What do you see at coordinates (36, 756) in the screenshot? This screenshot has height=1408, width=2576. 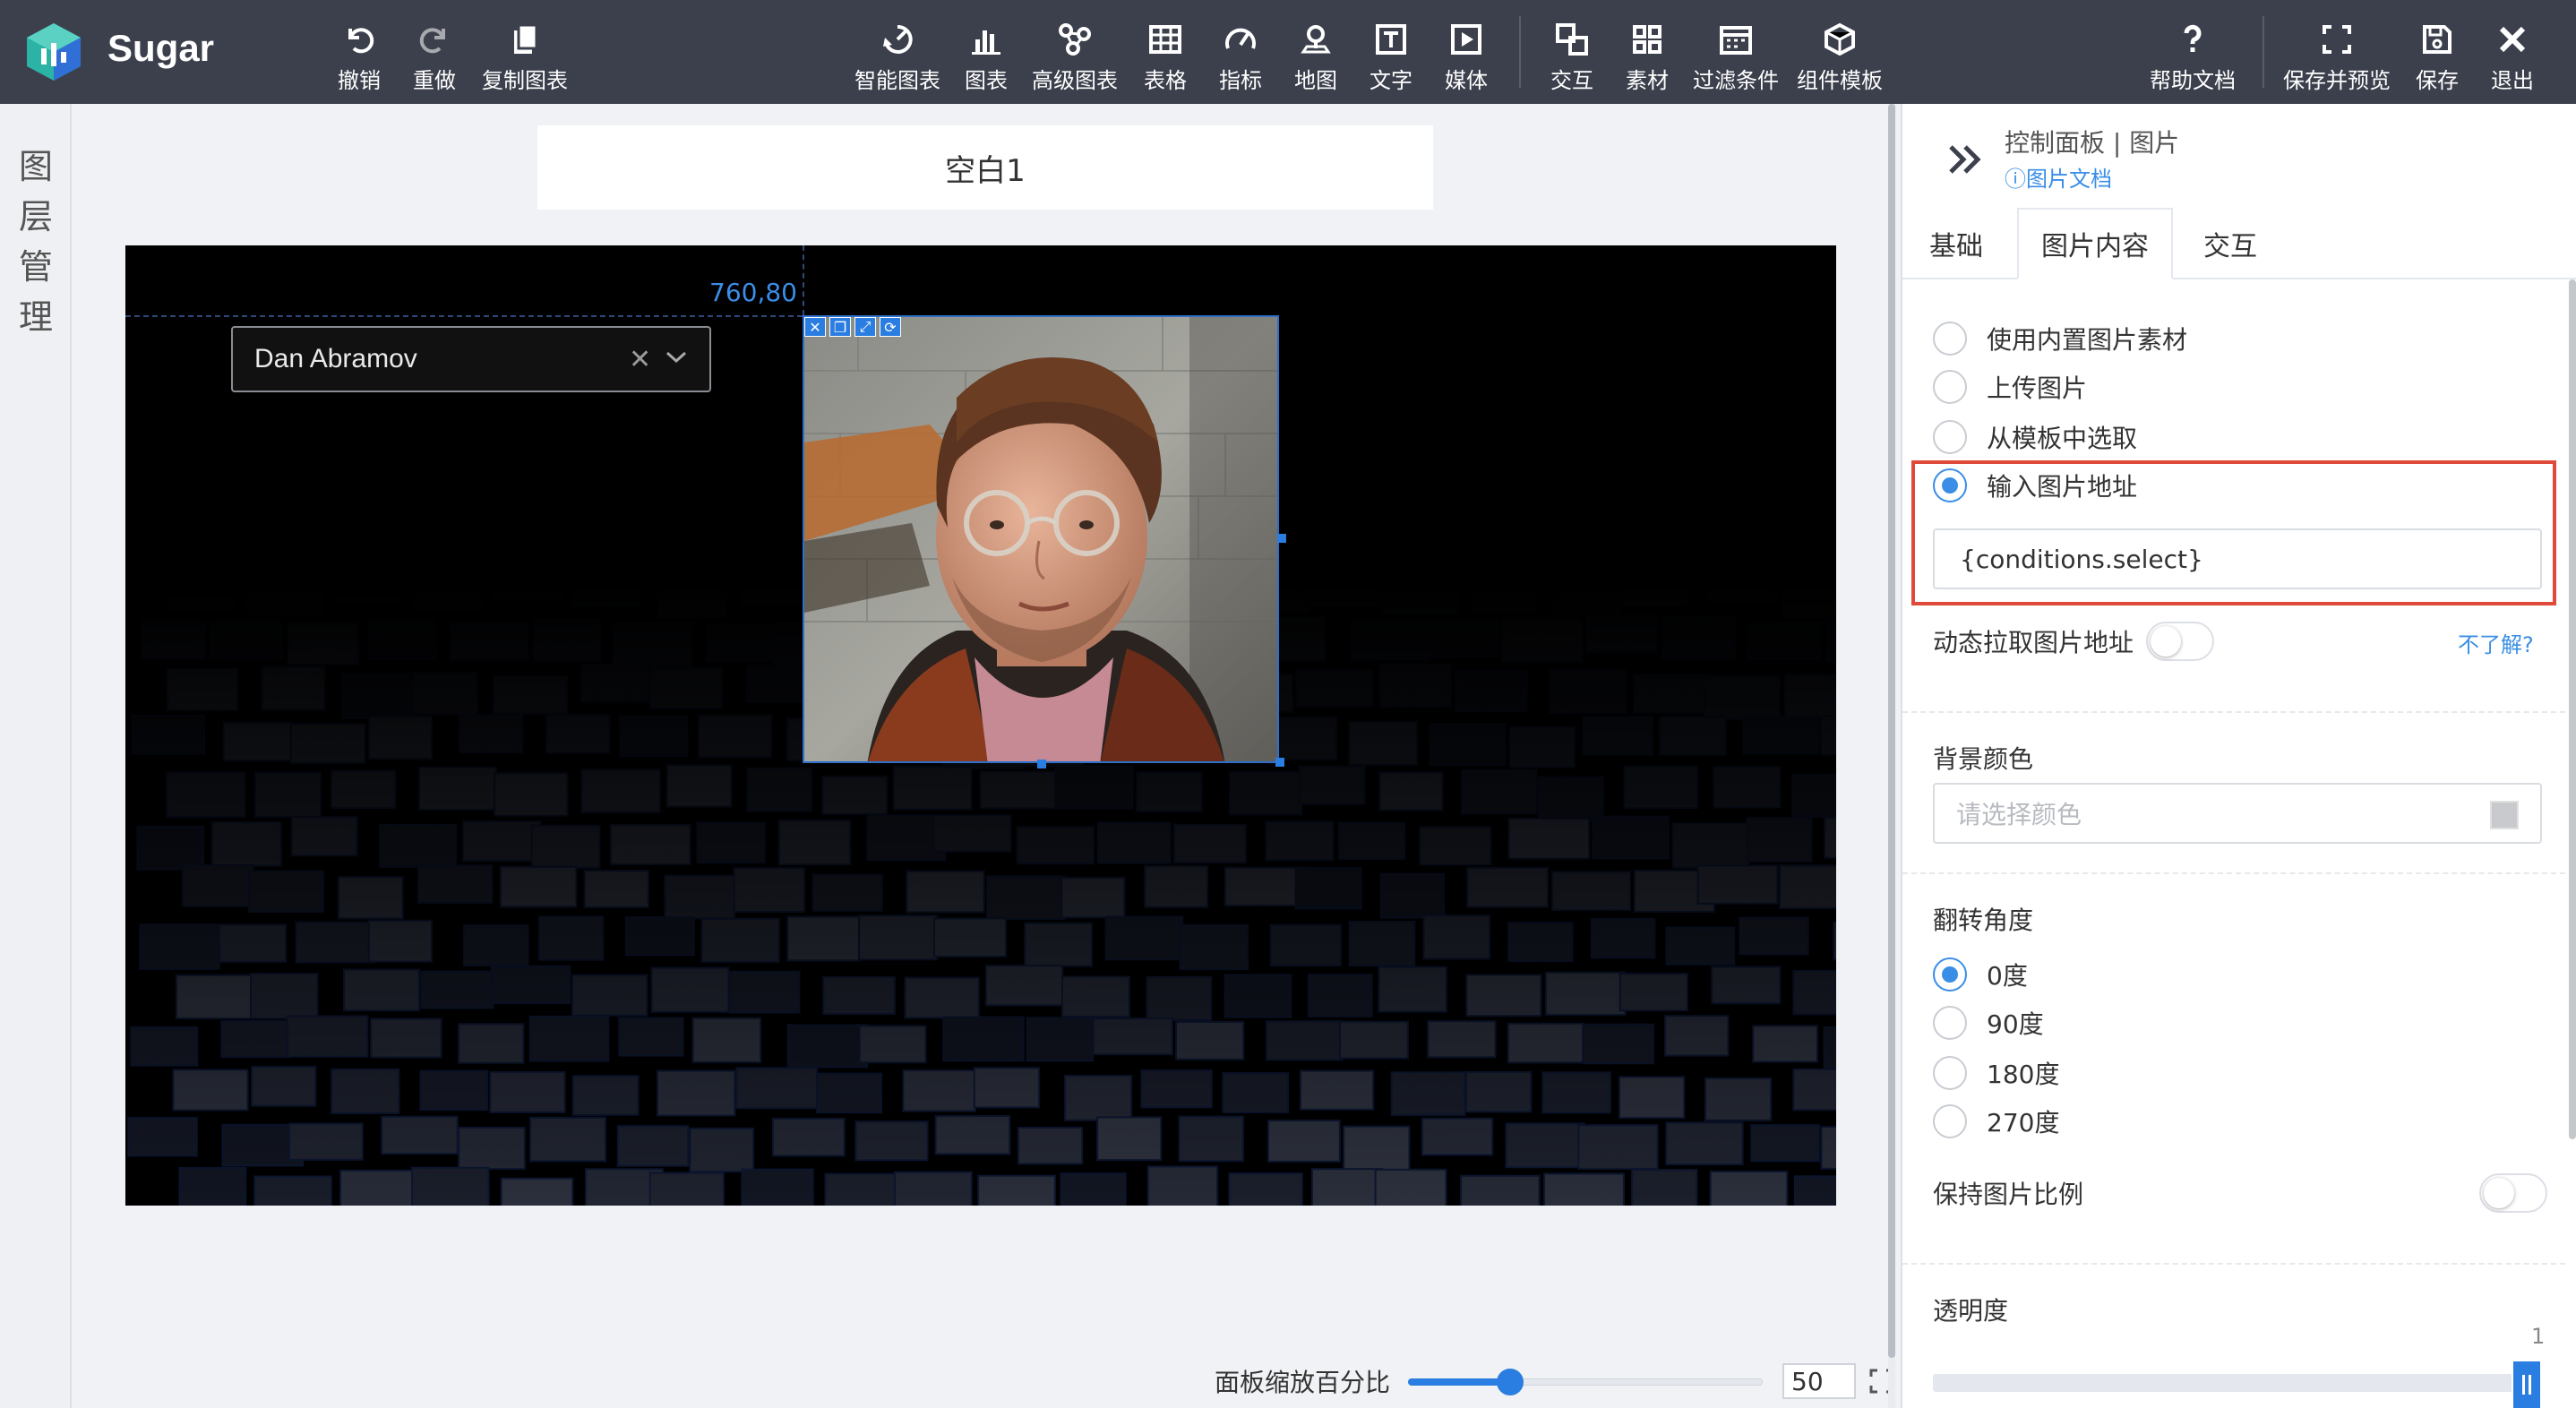 I see `layer-management-panel: 图层管理` at bounding box center [36, 756].